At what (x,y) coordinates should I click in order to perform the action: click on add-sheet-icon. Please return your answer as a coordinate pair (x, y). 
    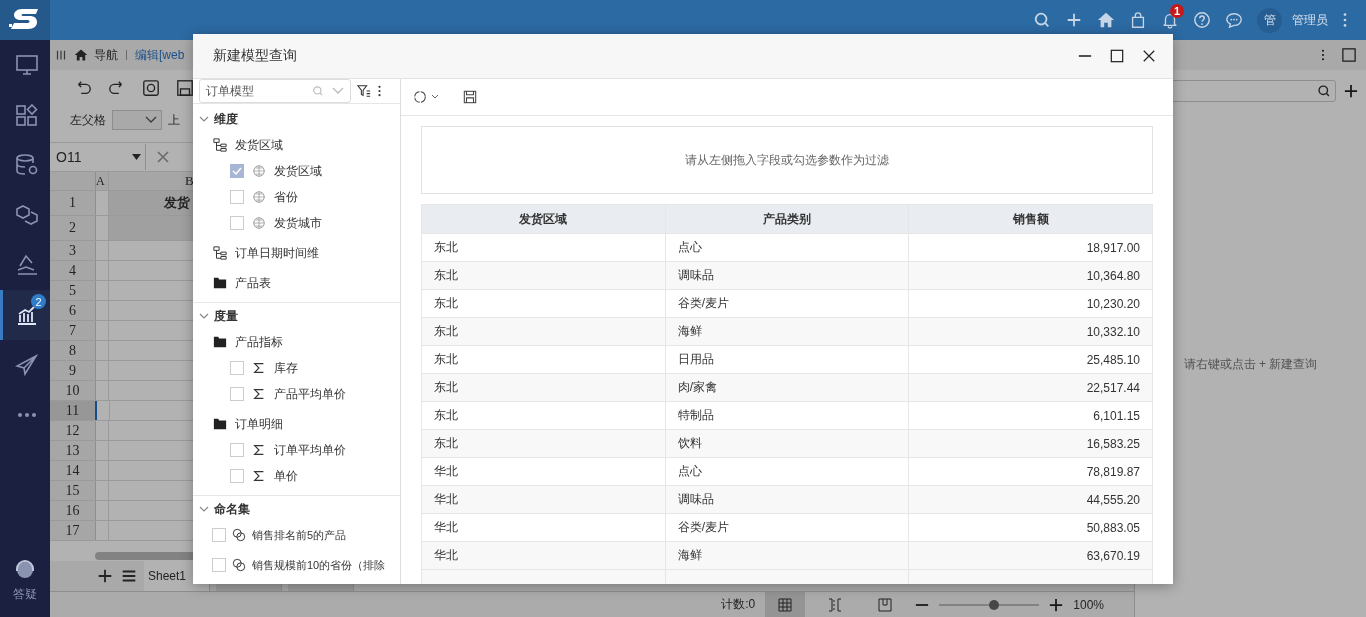
    Looking at the image, I should click on (105, 576).